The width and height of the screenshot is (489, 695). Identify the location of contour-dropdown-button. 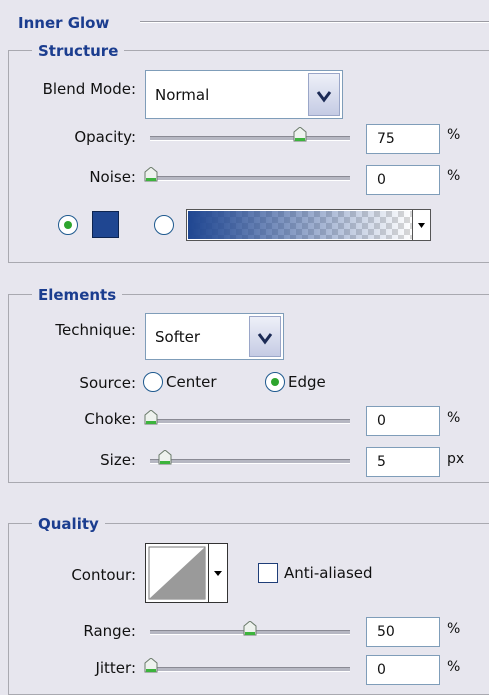
(217, 573).